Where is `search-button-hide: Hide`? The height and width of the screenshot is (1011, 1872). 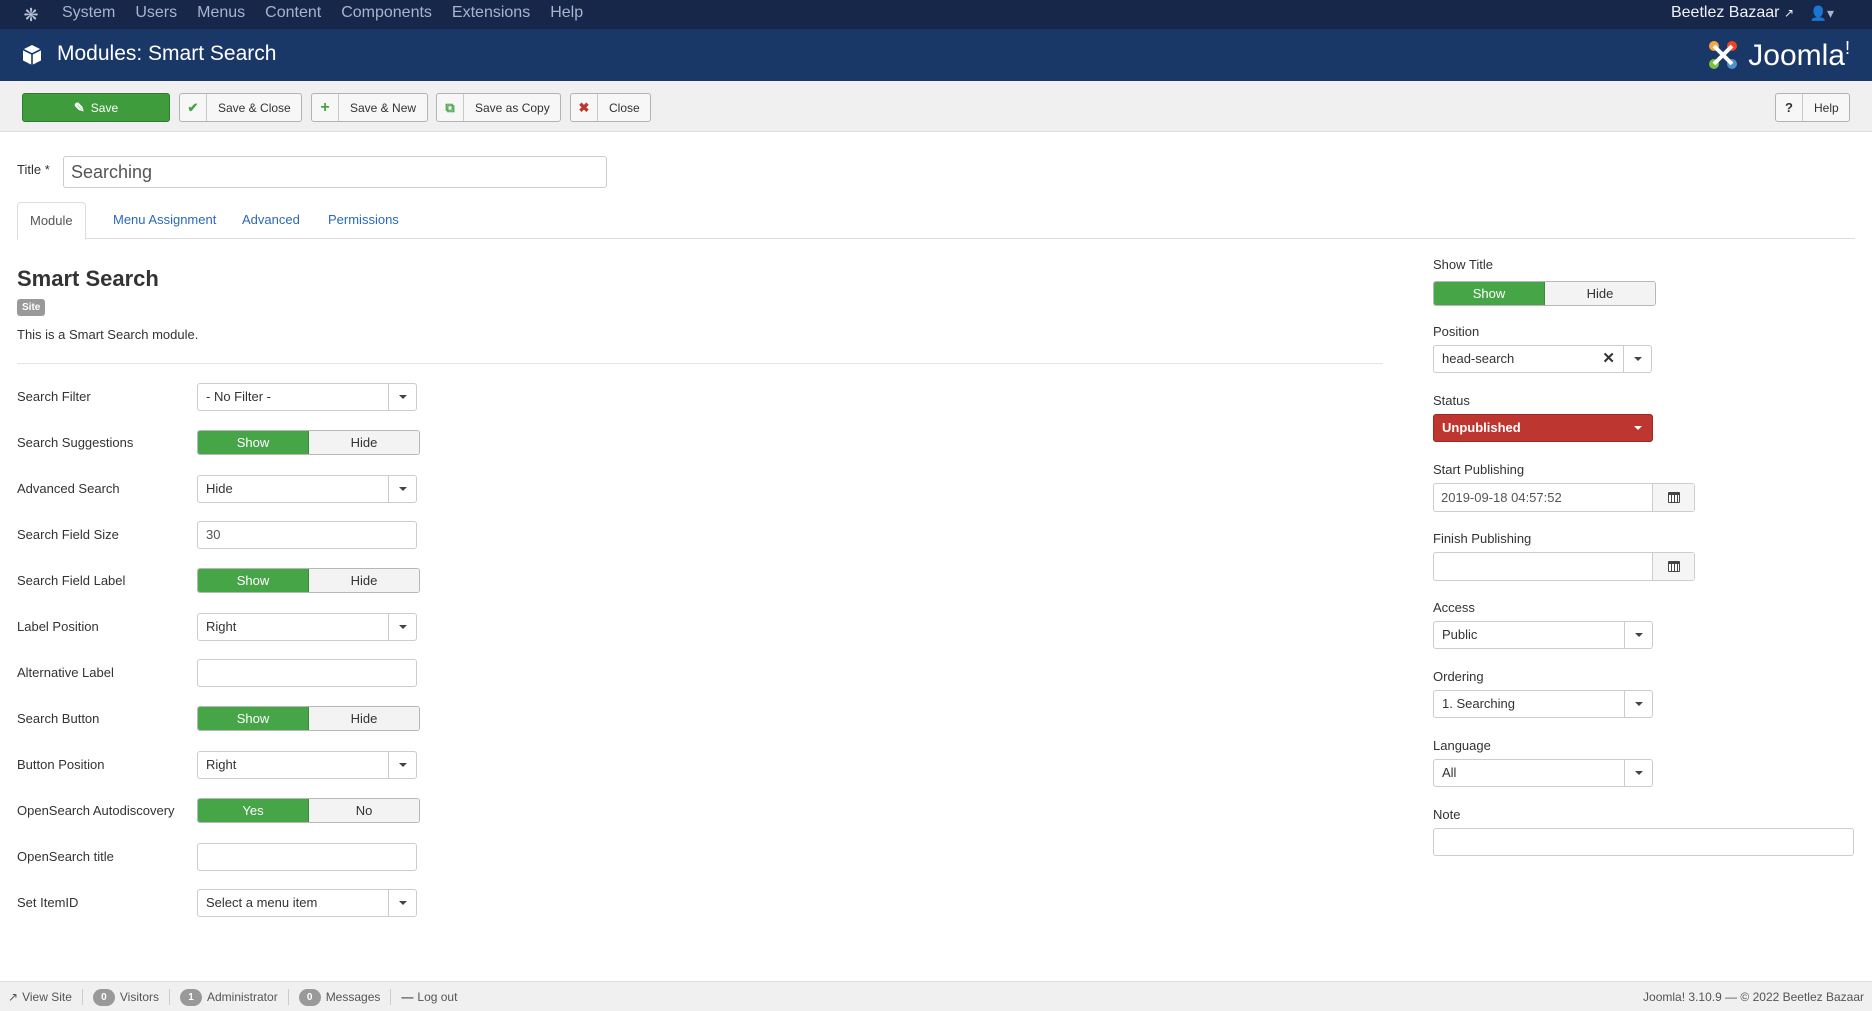
search-button-hide: Hide is located at coordinates (364, 718).